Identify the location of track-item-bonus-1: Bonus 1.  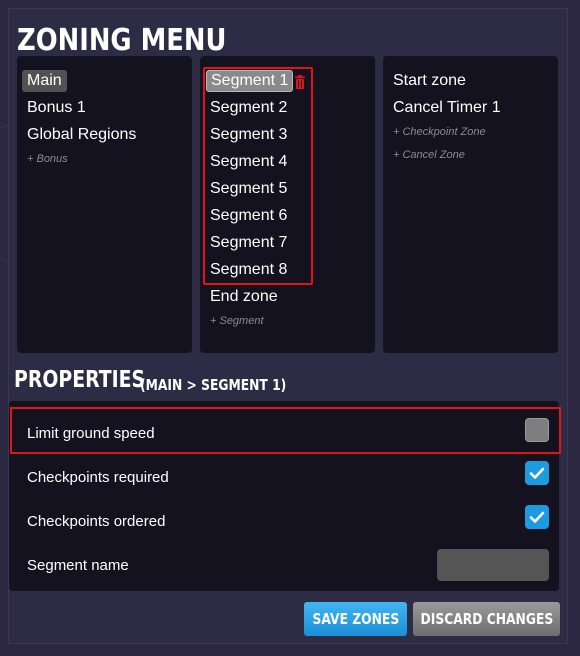
(56, 108).